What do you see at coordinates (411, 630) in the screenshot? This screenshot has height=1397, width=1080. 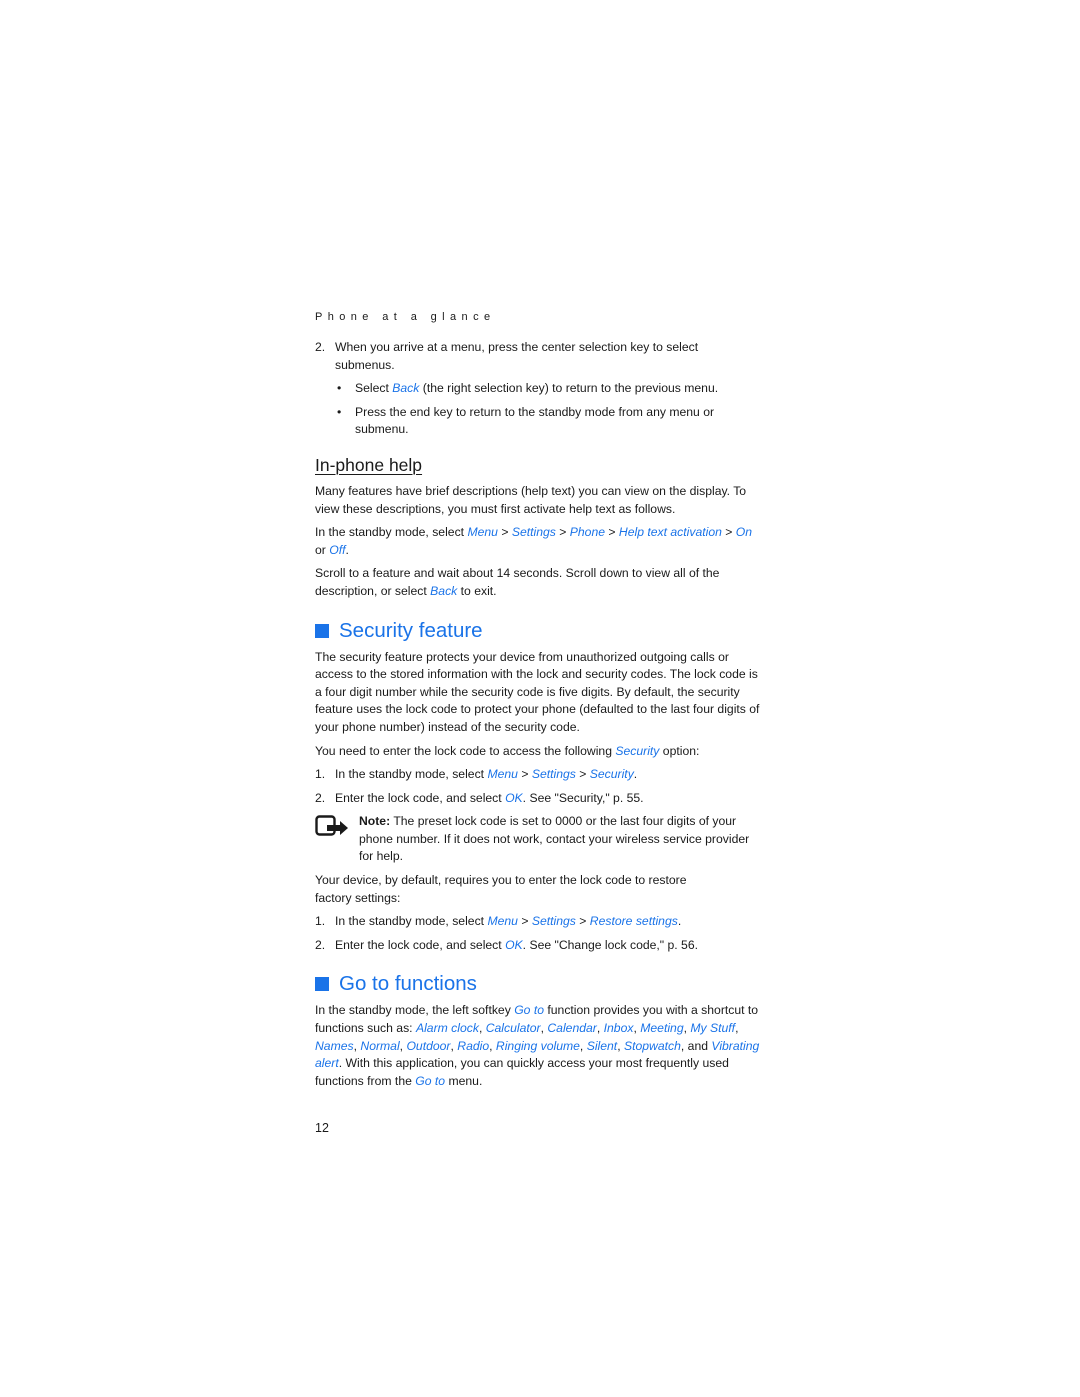 I see `section-title: Security feature` at bounding box center [411, 630].